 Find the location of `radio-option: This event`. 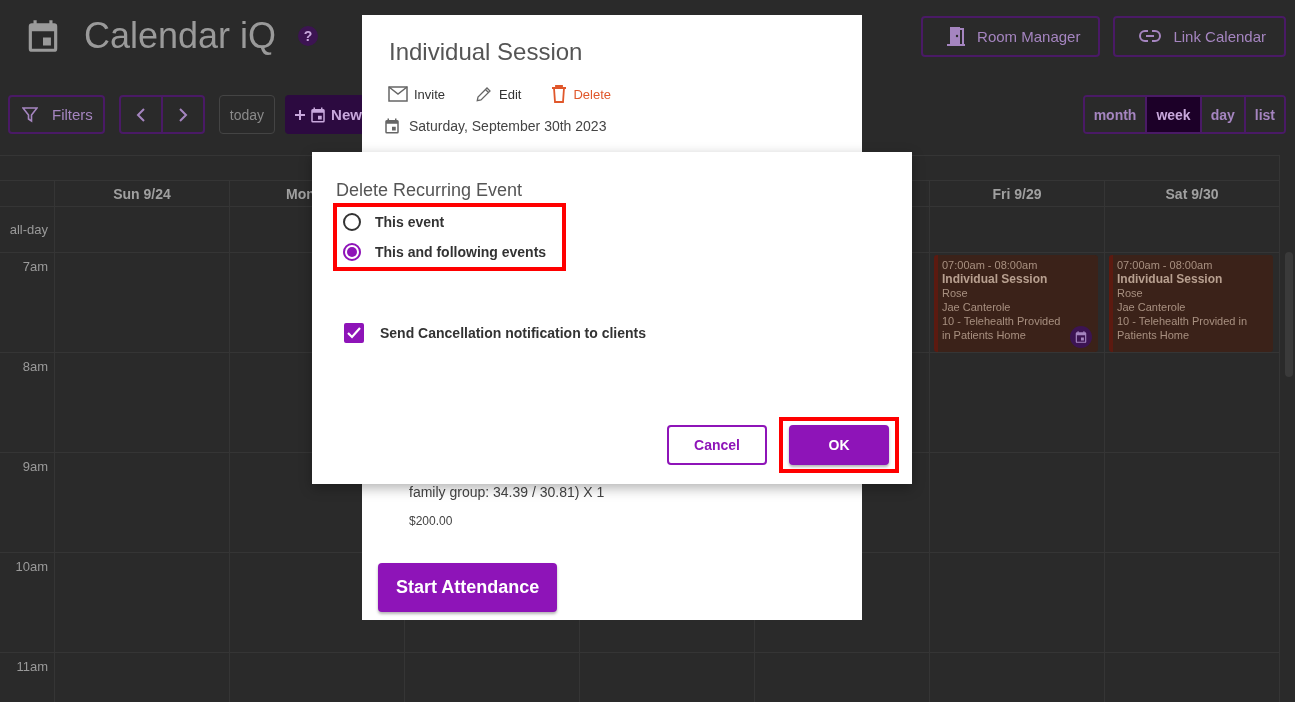

radio-option: This event is located at coordinates (445, 222).